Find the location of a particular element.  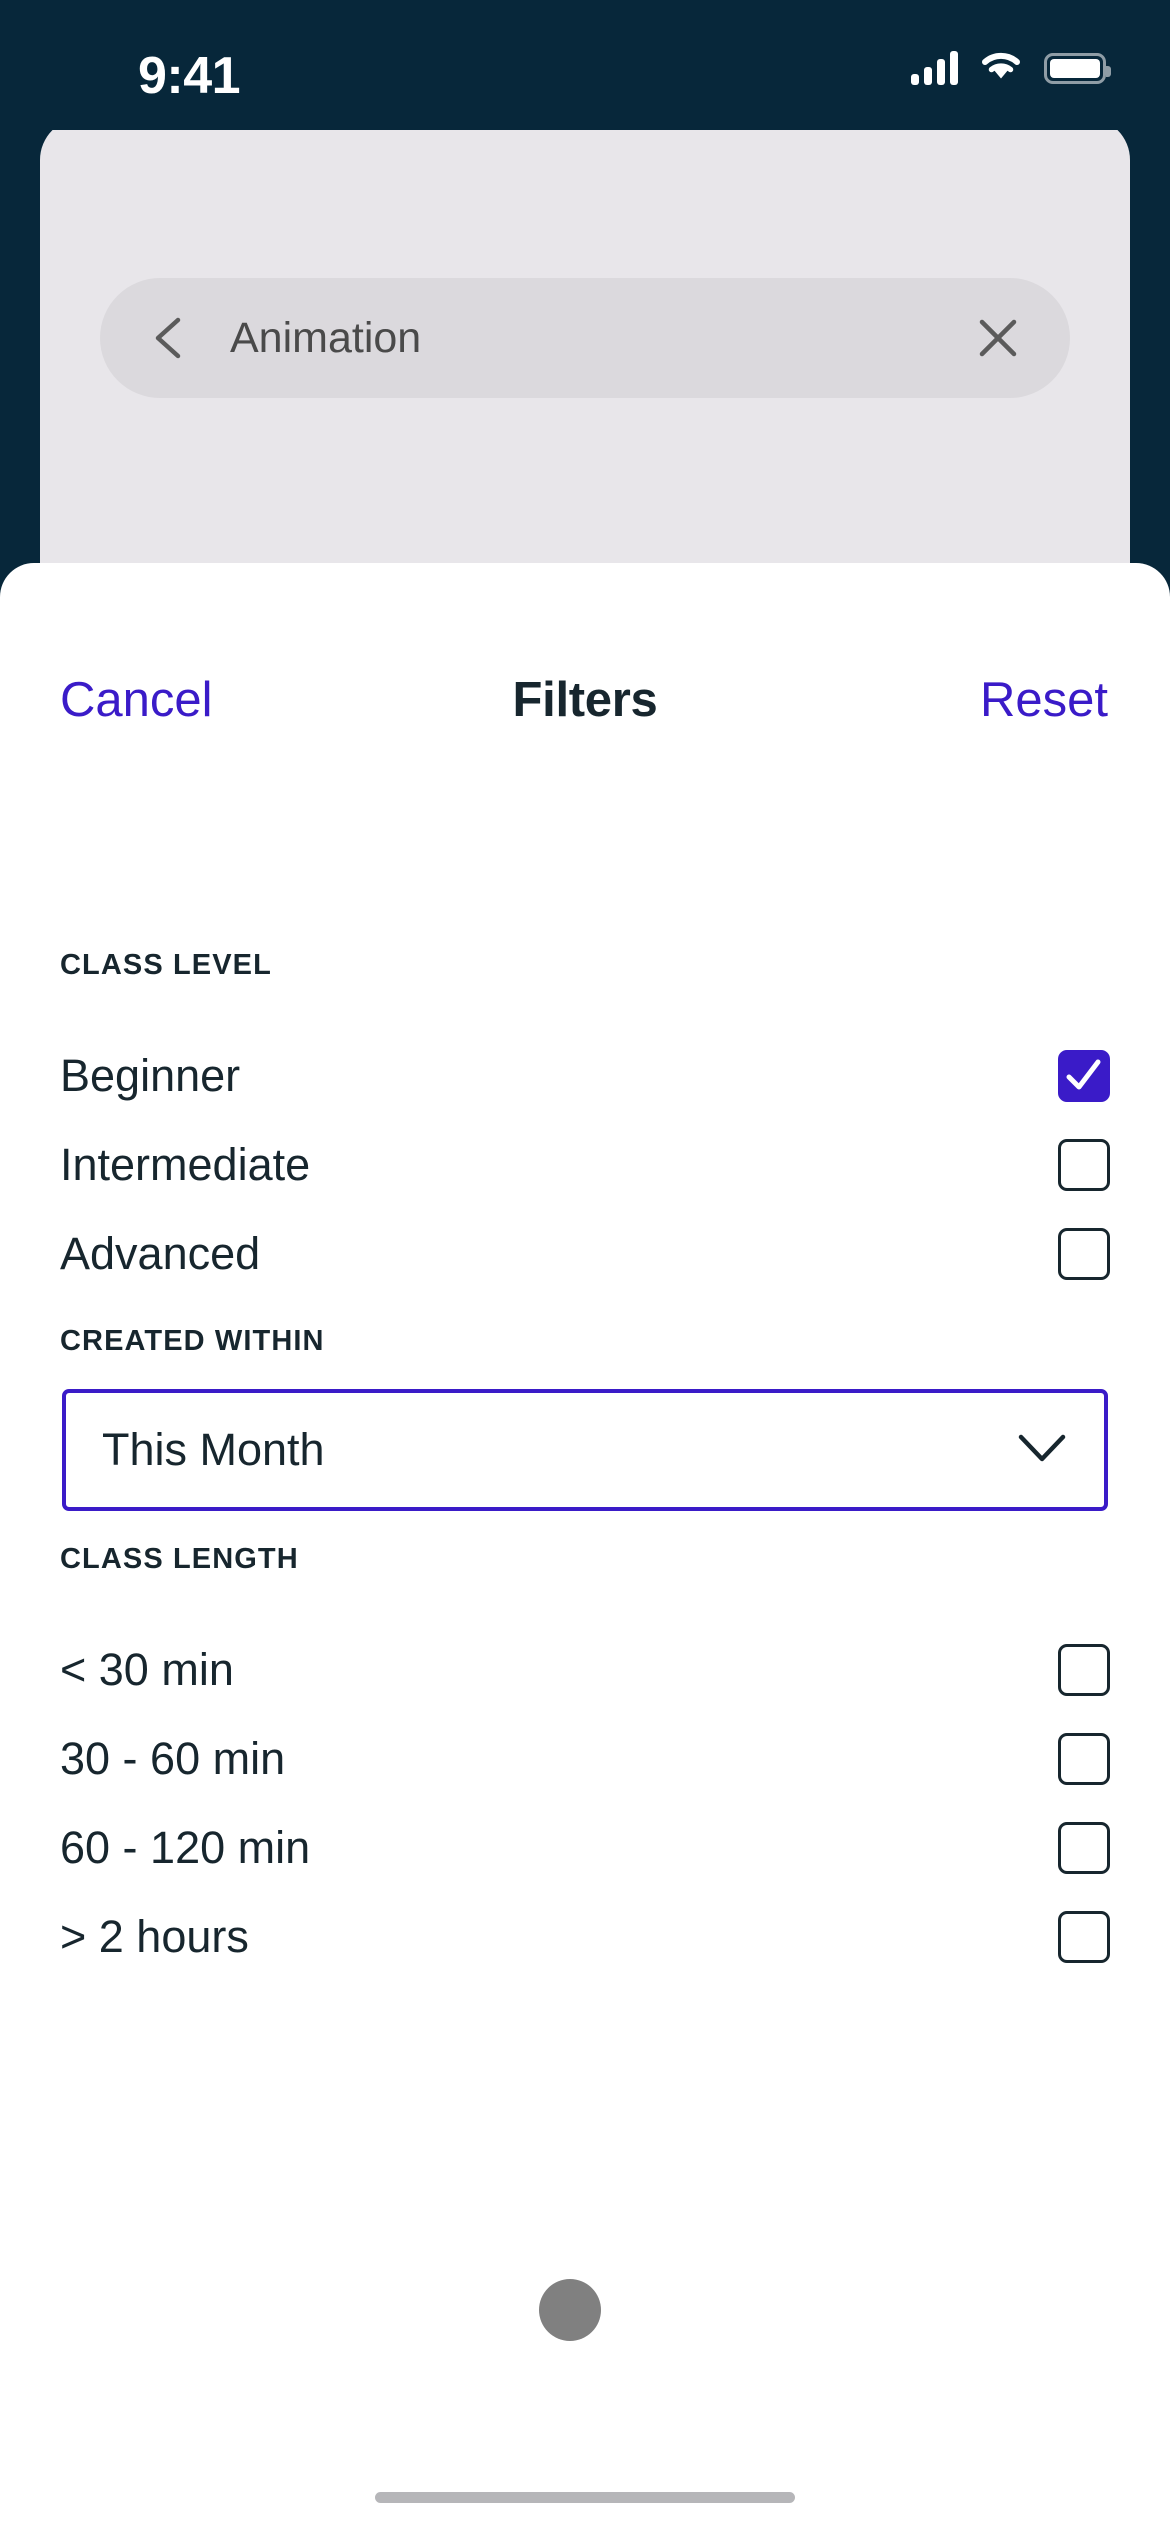

filter-label: 60 - 120 min is located at coordinates (185, 1847).